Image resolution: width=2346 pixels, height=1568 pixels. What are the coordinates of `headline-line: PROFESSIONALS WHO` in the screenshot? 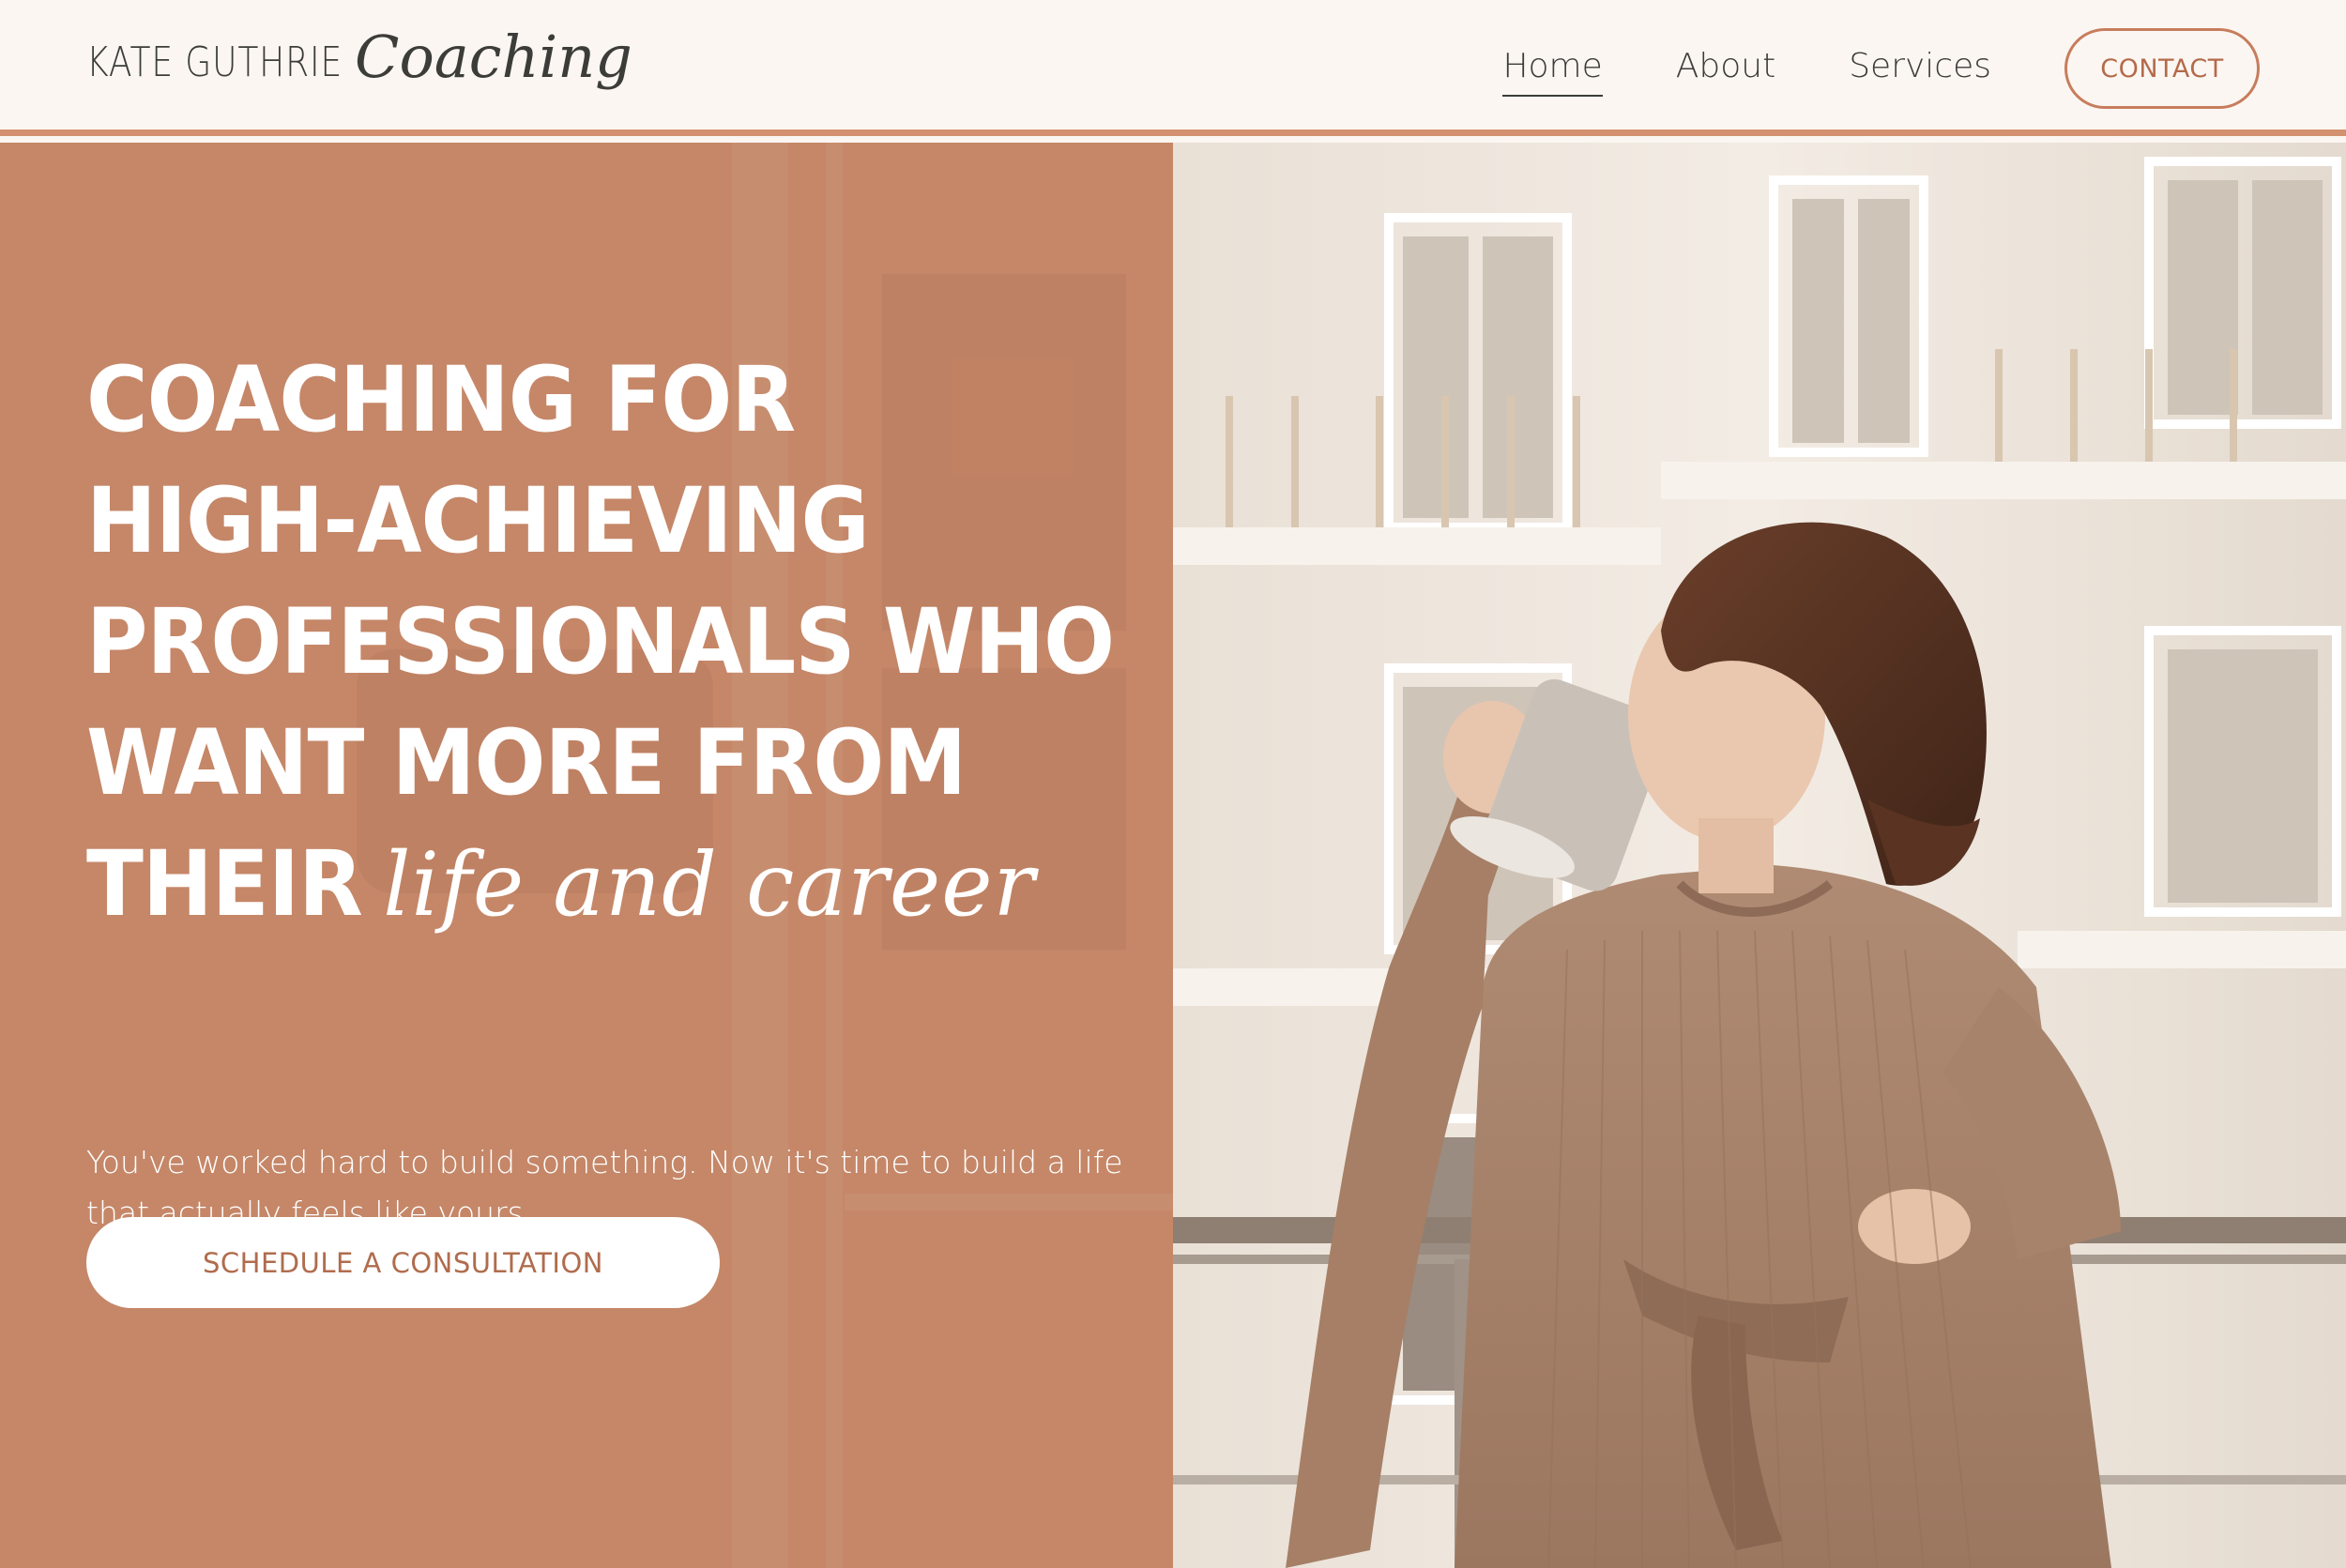 It's located at (600, 641).